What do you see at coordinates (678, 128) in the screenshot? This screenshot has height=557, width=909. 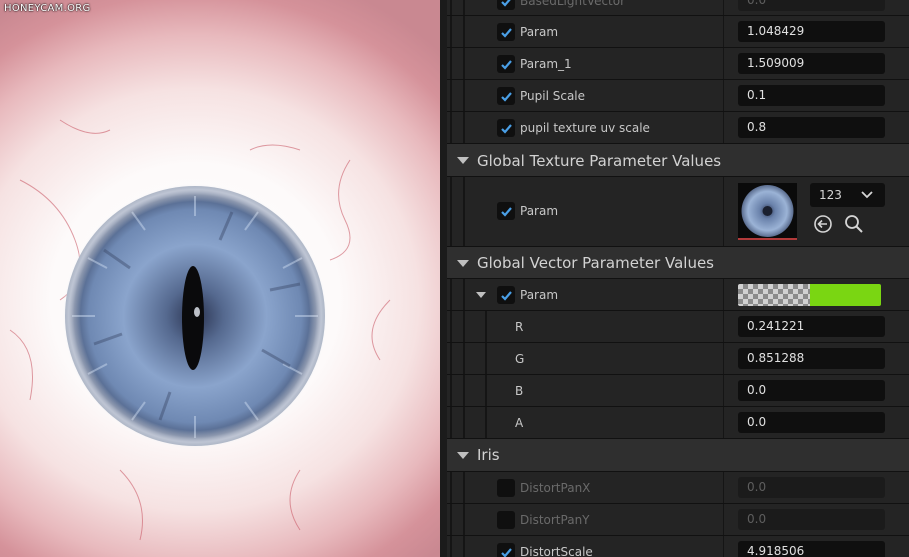 I see `param-row: pupil texture uv scale 0.8` at bounding box center [678, 128].